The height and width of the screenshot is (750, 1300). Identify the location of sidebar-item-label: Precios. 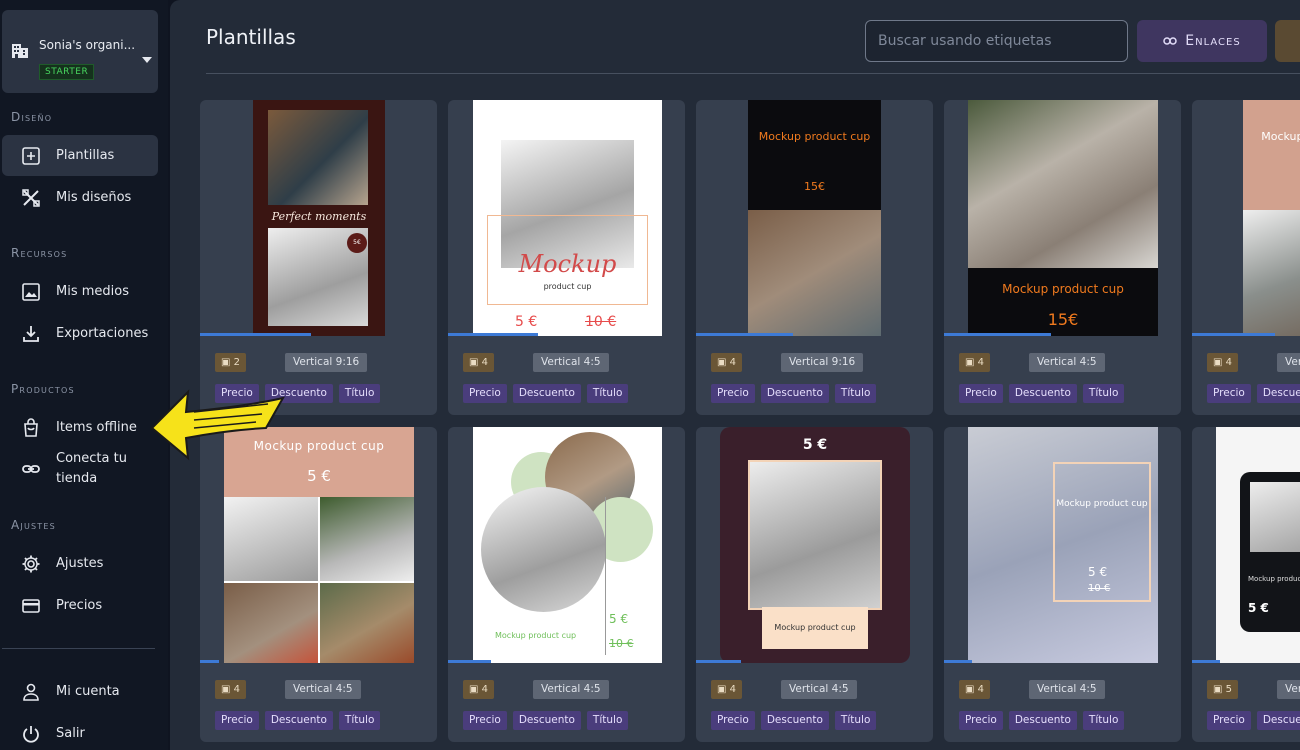
(79, 605).